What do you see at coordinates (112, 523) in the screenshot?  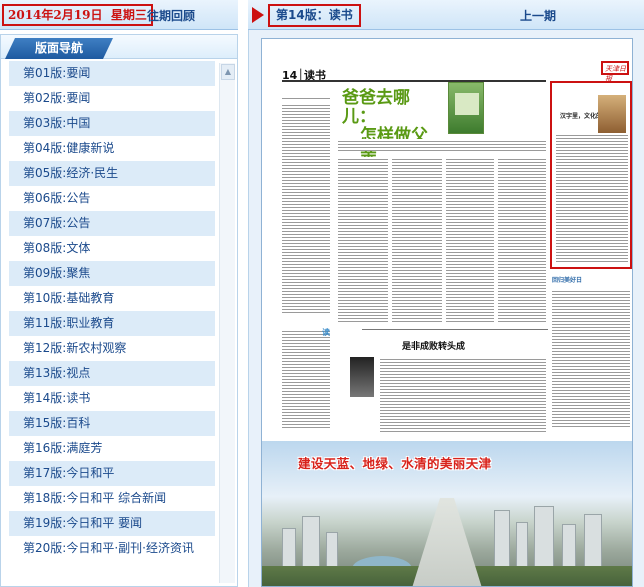 I see `nav-item-19: 第19版:今日和平 要闻` at bounding box center [112, 523].